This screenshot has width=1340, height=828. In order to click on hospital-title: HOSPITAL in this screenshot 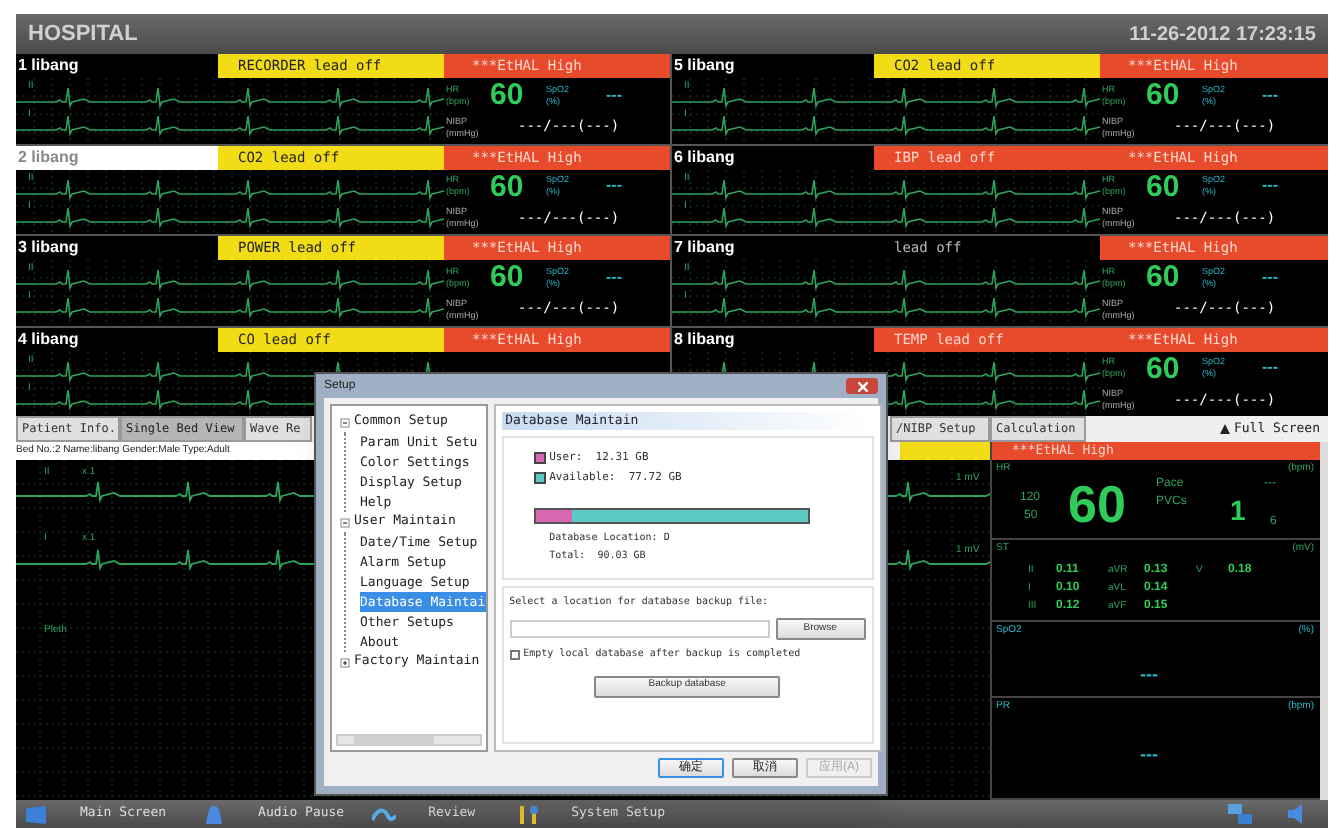, I will do `click(83, 34)`.